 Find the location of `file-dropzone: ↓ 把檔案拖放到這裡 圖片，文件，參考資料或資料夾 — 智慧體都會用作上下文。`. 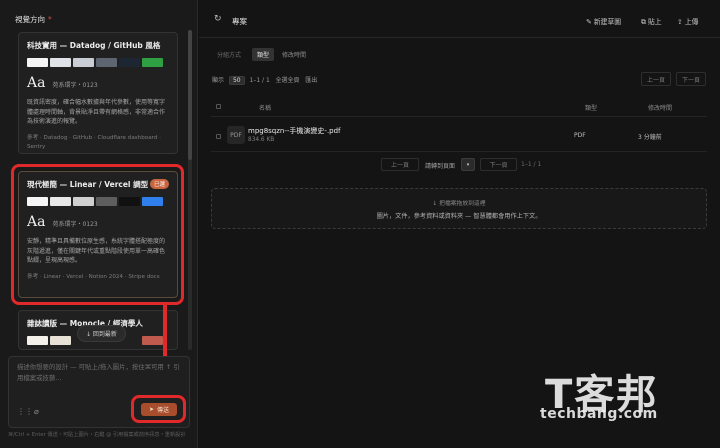

file-dropzone: ↓ 把檔案拖放到這裡 圖片，文件，參考資料或資料夾 — 智慧體都會用作上下文。 is located at coordinates (459, 208).